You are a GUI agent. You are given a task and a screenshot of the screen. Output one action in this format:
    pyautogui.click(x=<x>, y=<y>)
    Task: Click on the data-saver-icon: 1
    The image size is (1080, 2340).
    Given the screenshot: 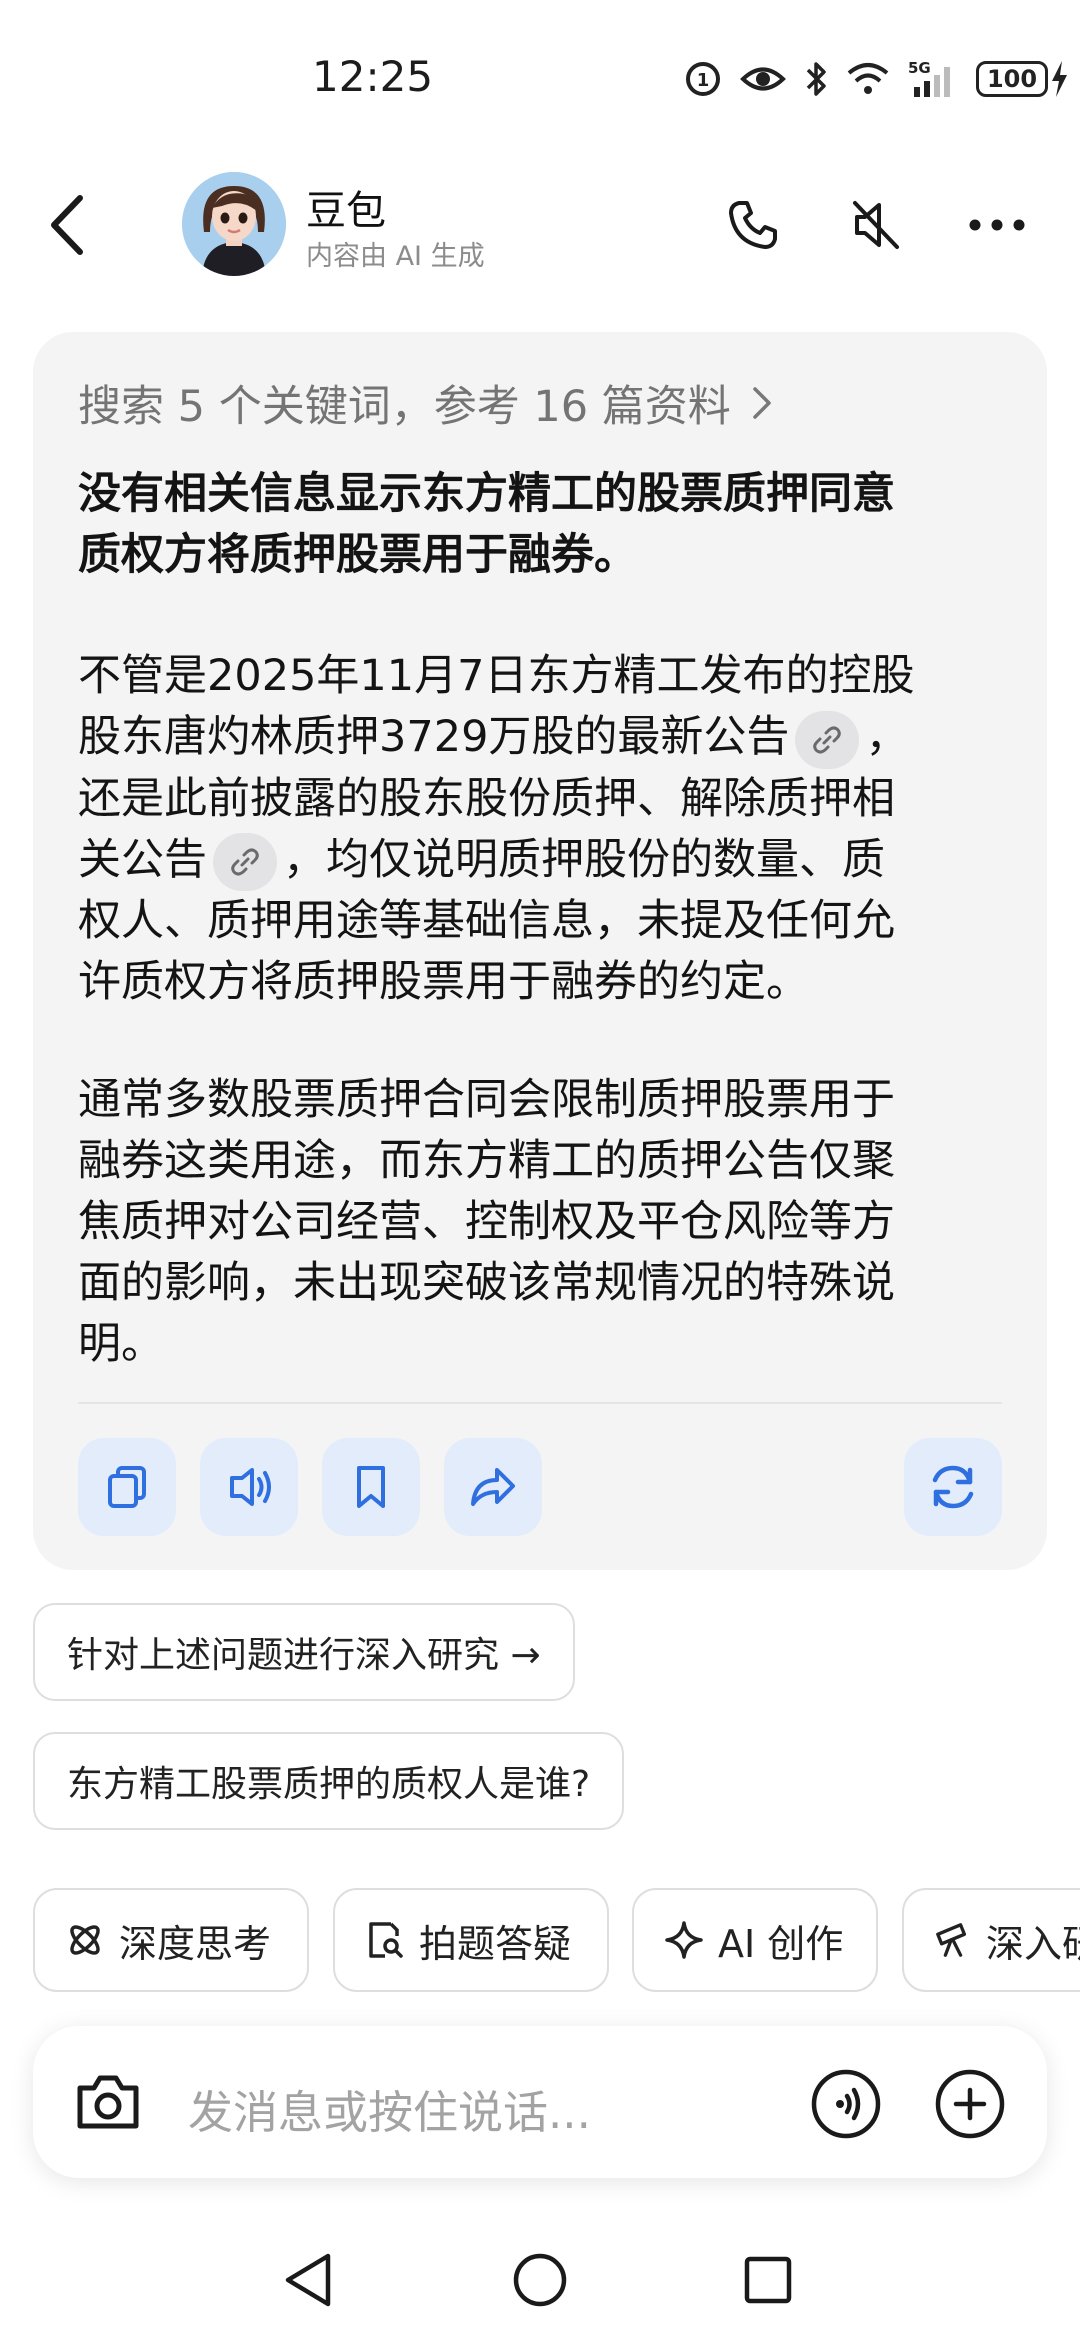 What is the action you would take?
    pyautogui.click(x=703, y=79)
    